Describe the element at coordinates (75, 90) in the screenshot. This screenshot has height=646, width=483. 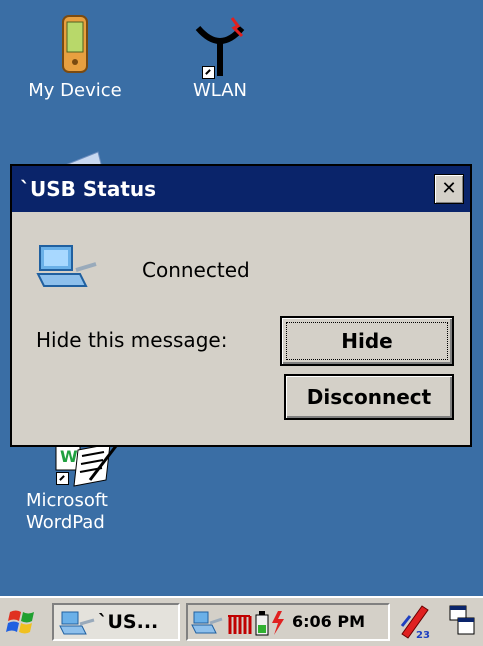
I see `desktop-icon-label: My Device` at that location.